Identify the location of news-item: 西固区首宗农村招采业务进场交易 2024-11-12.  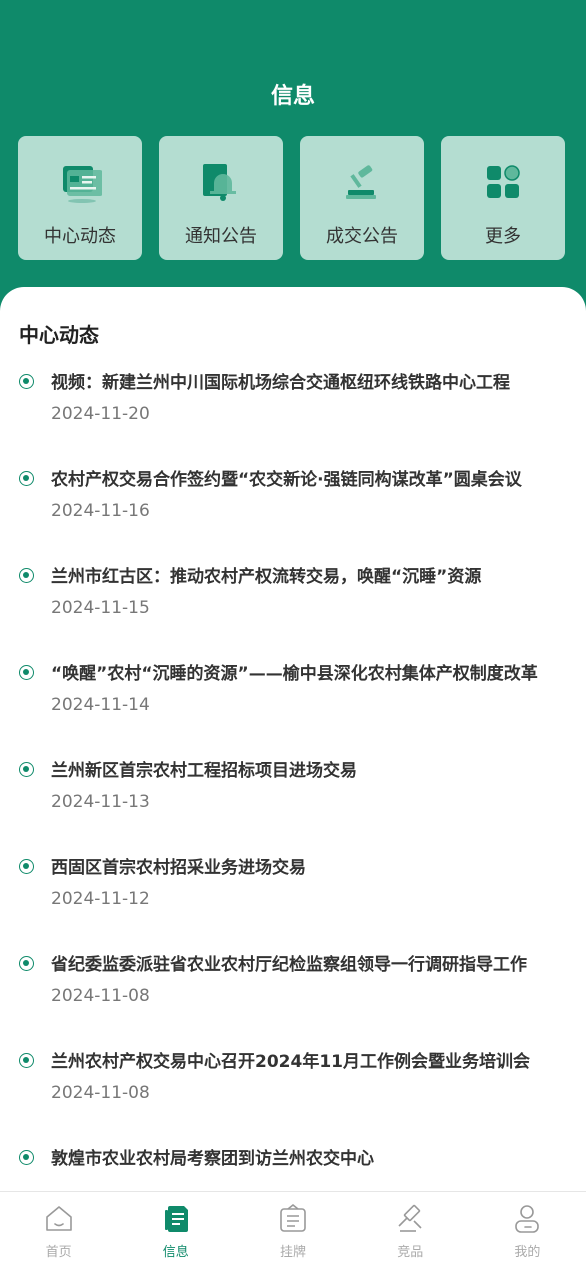
(293, 897).